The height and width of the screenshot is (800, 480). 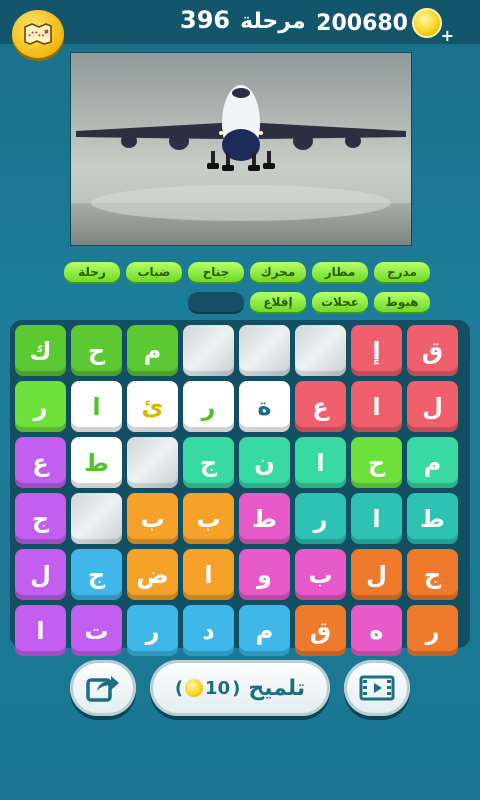 What do you see at coordinates (376, 630) in the screenshot?
I see `letter-tile: ه` at bounding box center [376, 630].